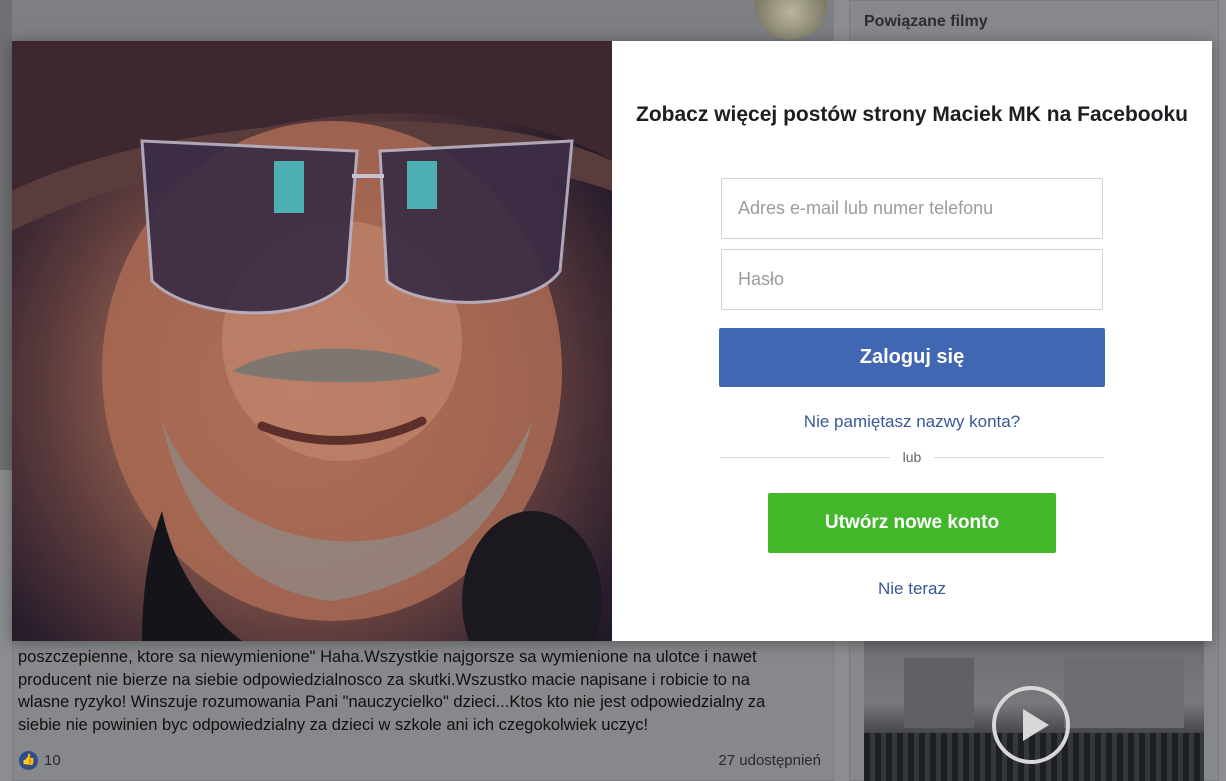  Describe the element at coordinates (926, 21) in the screenshot. I see `related-videos-title: Powiązane filmy` at that location.